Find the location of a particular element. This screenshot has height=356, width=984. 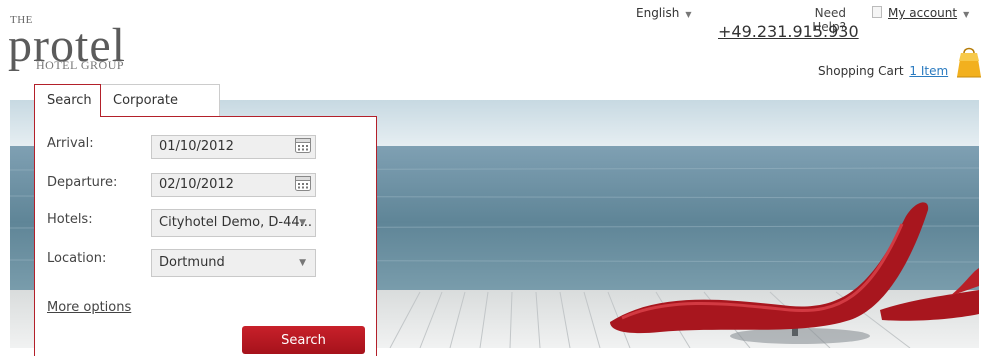

tab-corporate: Corporate is located at coordinates (160, 100).